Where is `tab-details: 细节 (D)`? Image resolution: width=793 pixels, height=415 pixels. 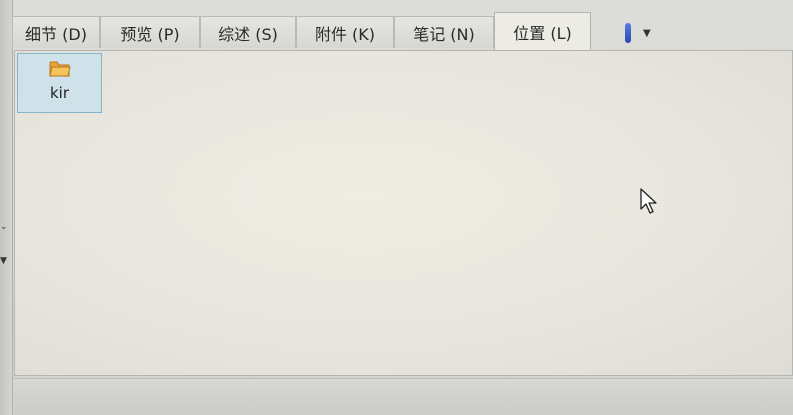 tab-details: 细节 (D) is located at coordinates (56, 32).